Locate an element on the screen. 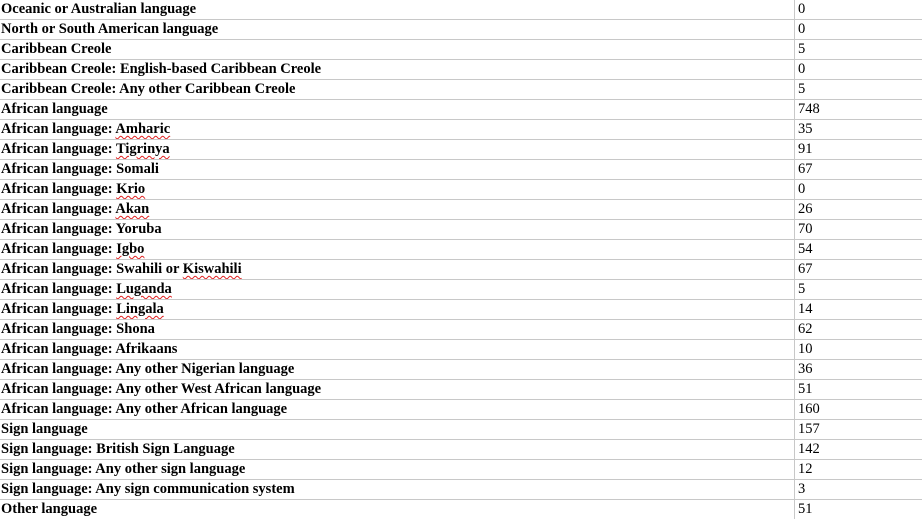  count-cell: 54 is located at coordinates (858, 249).